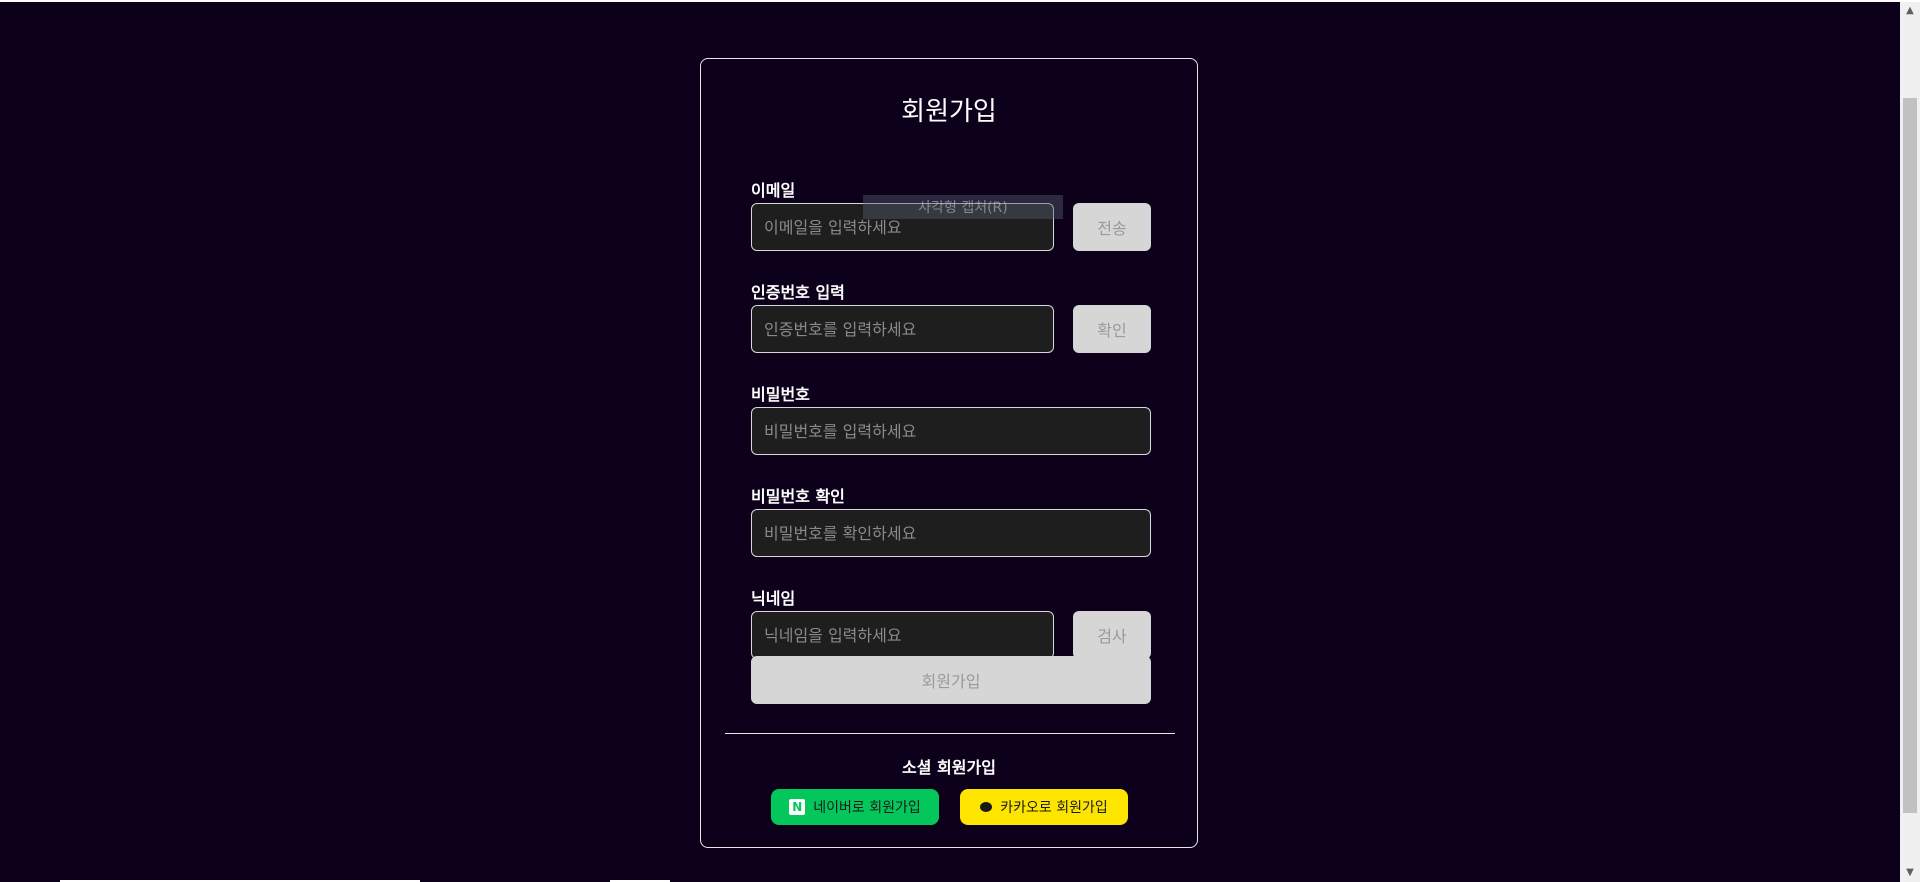  What do you see at coordinates (950, 733) in the screenshot?
I see `divider` at bounding box center [950, 733].